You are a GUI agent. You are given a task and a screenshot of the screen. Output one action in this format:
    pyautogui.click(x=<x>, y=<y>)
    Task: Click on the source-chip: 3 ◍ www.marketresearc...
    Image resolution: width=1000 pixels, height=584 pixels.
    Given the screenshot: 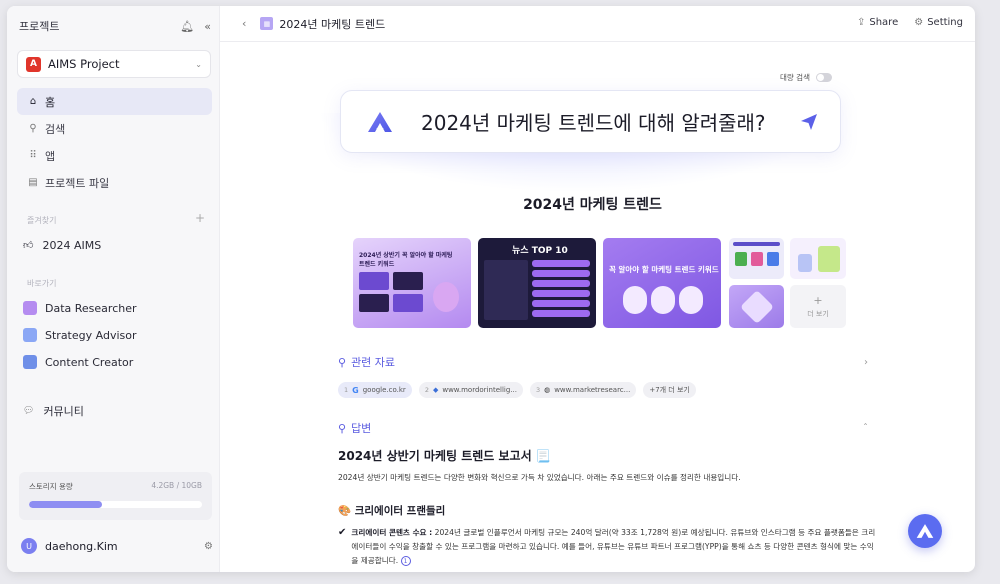 What is the action you would take?
    pyautogui.click(x=583, y=390)
    